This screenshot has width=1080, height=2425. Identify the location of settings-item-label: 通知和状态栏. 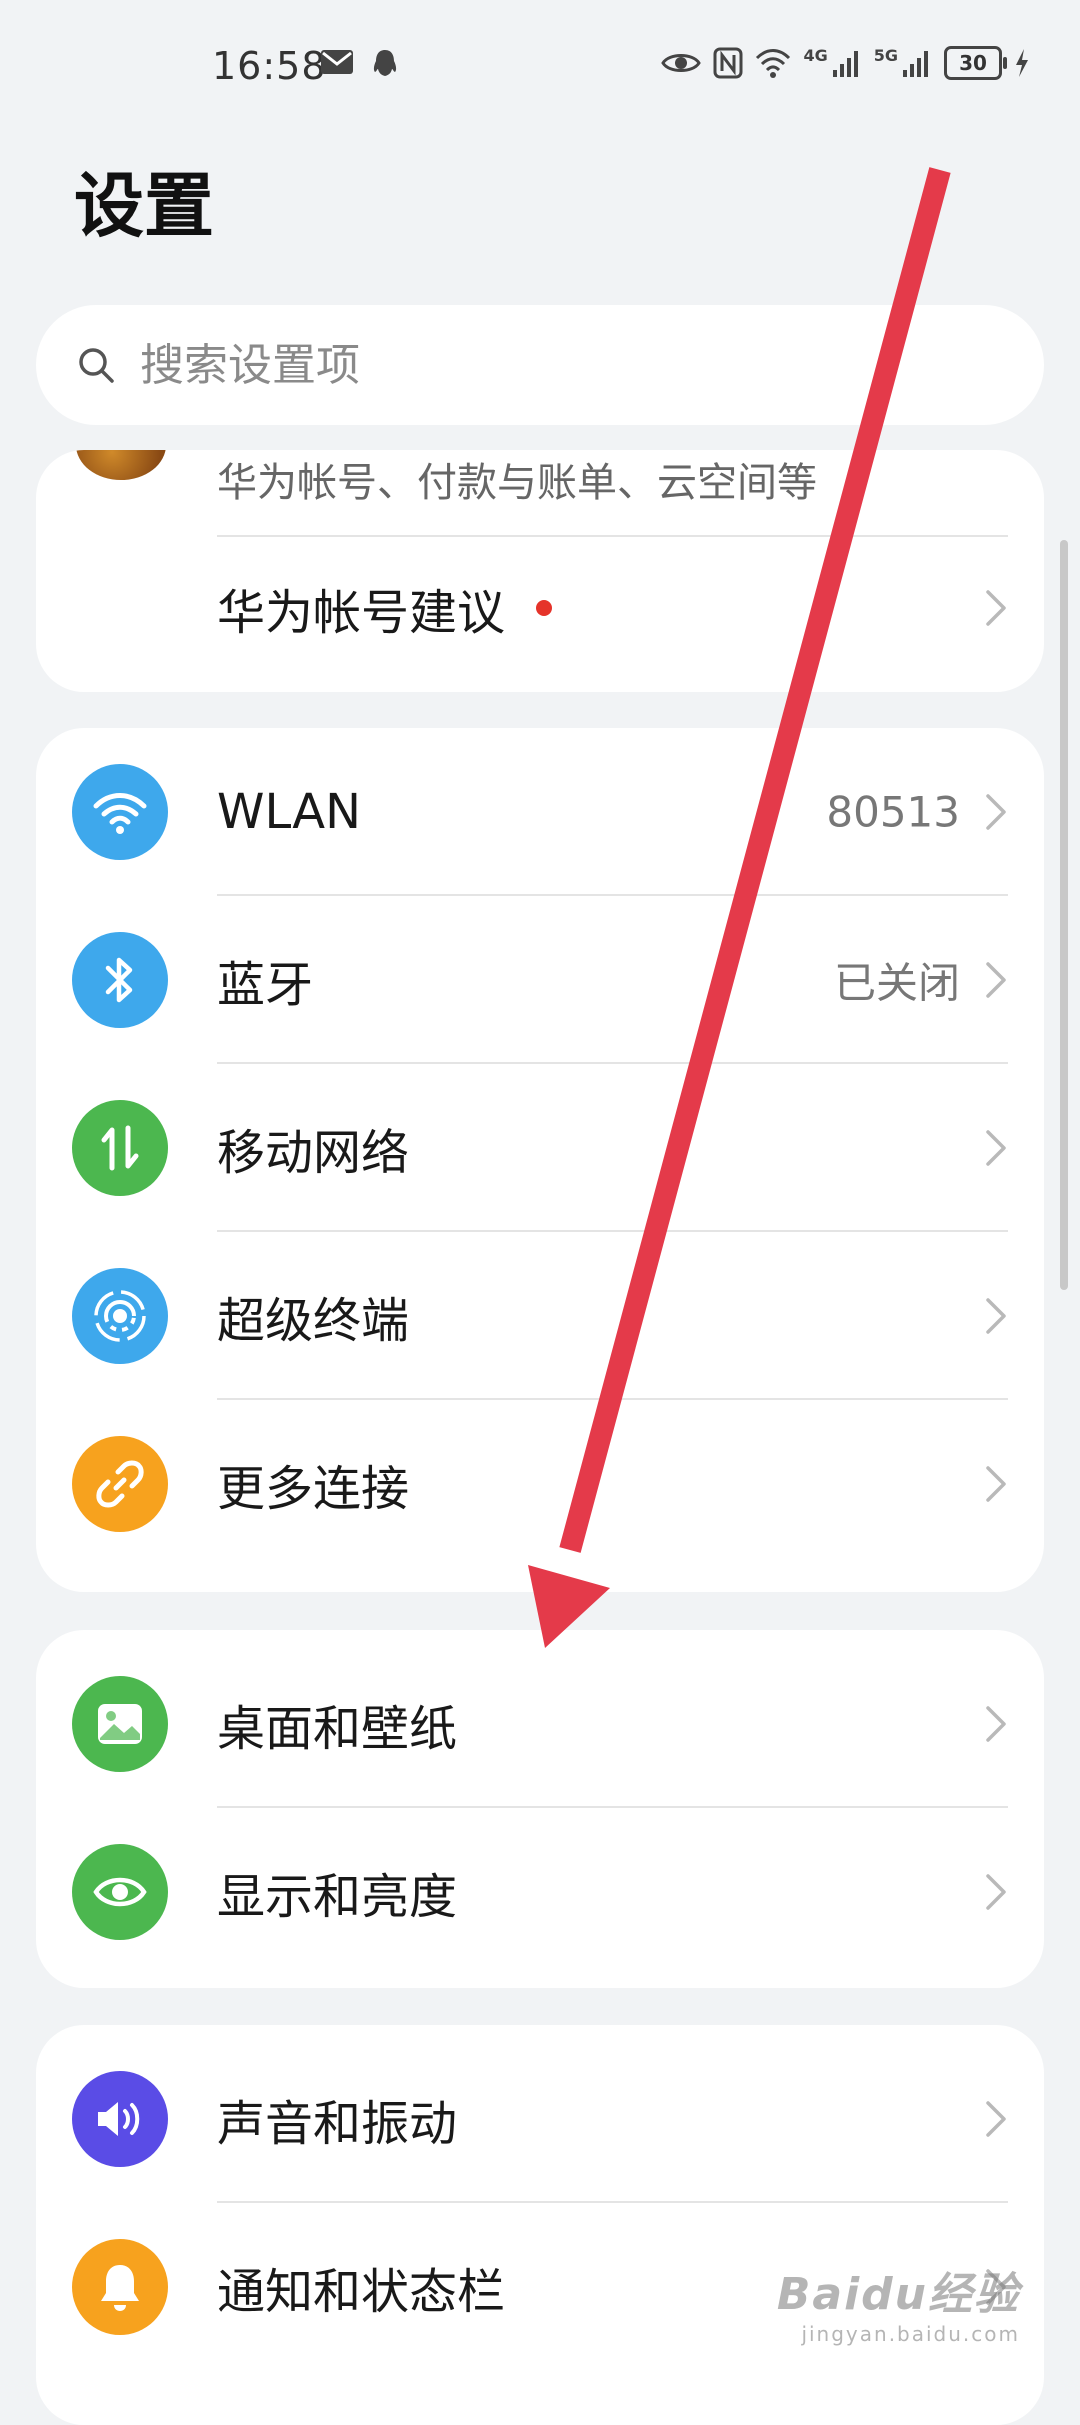
(361, 2292).